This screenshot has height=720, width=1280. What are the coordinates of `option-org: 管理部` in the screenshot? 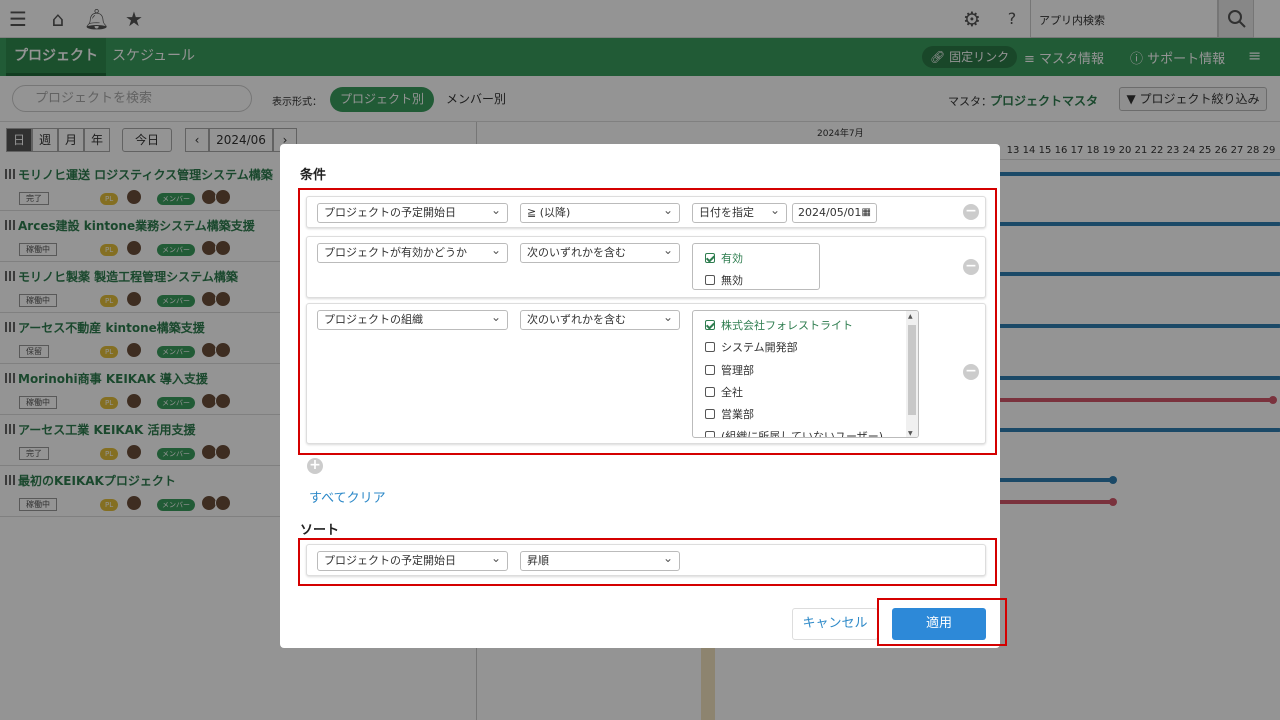 It's located at (729, 370).